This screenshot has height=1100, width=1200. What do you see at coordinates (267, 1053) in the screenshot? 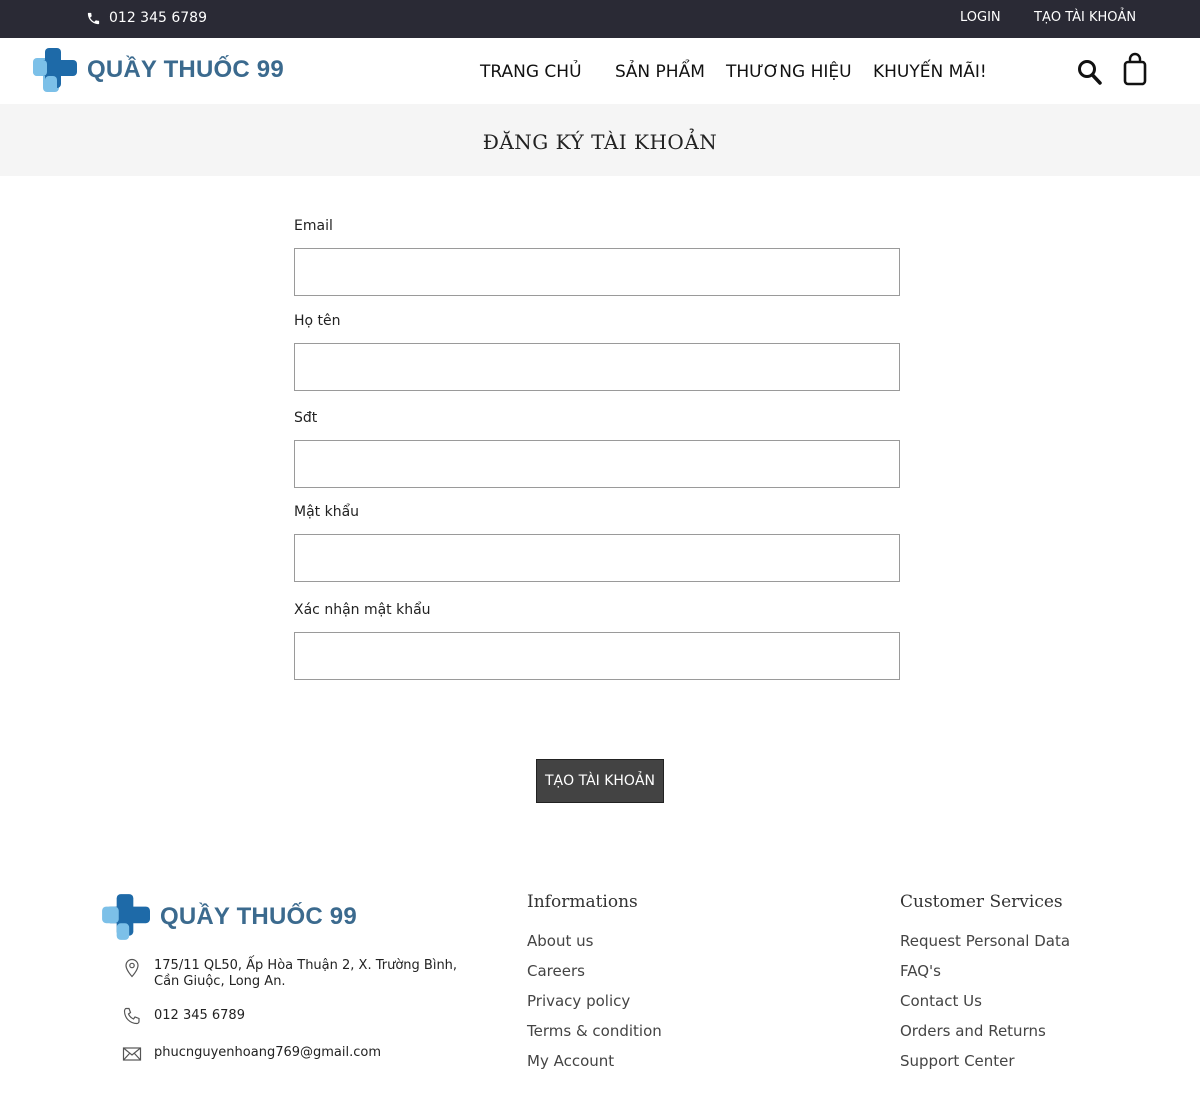
I see `footer-email-address: phucnguyenhoang769@gmail.com` at bounding box center [267, 1053].